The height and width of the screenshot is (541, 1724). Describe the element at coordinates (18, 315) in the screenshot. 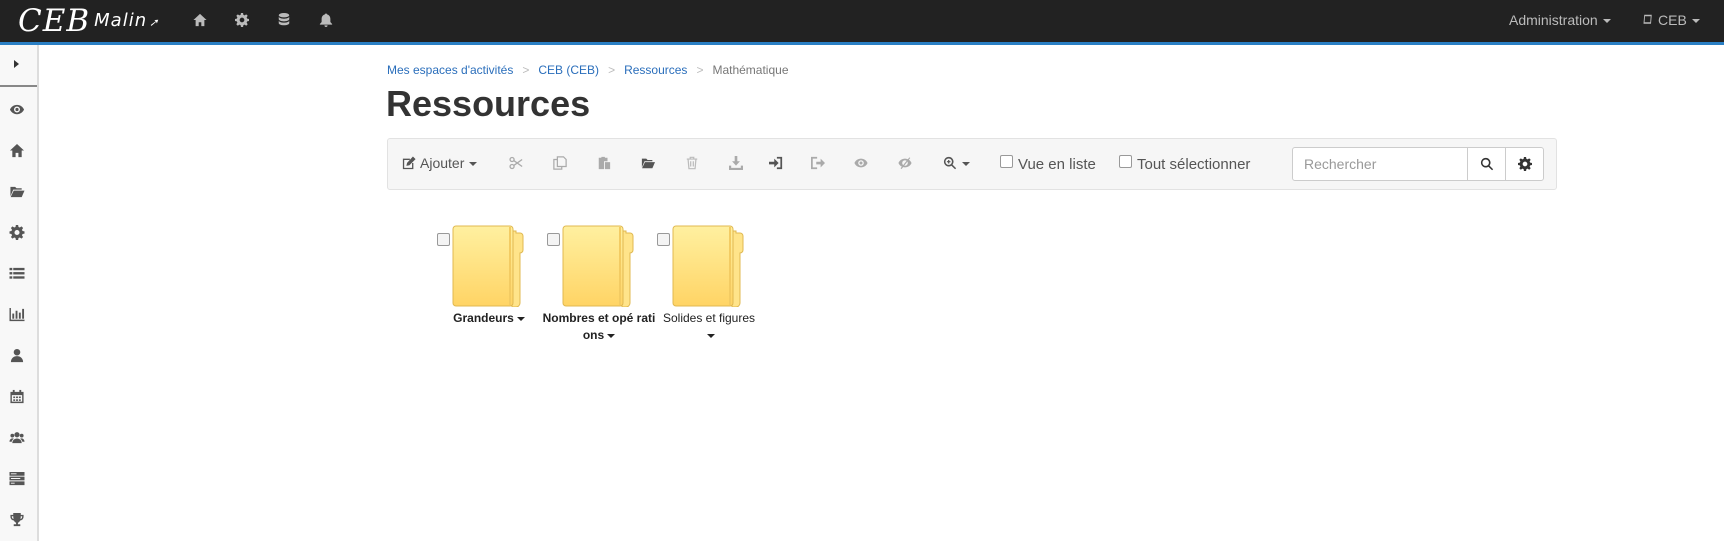

I see `bar-chart-icon` at that location.